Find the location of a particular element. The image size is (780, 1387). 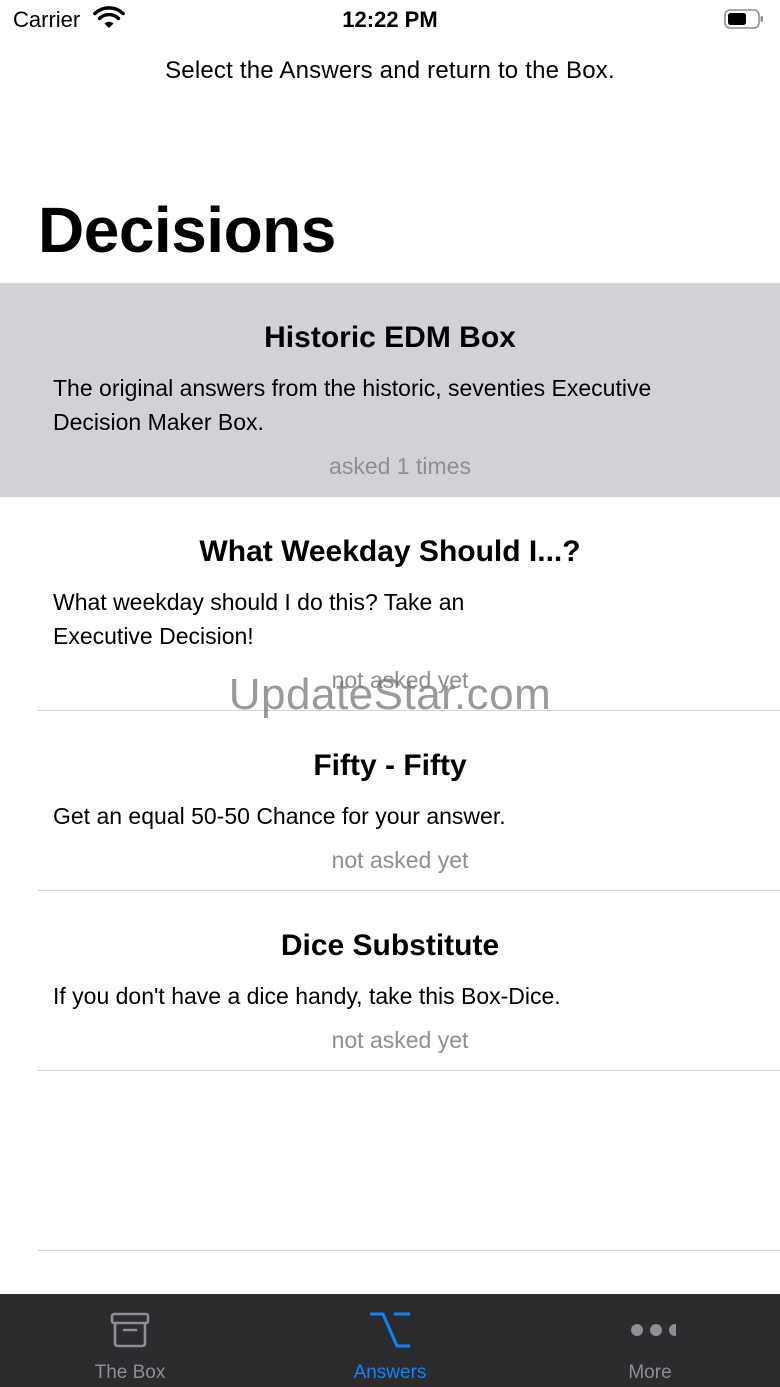

archive-box-icon is located at coordinates (130, 1330).